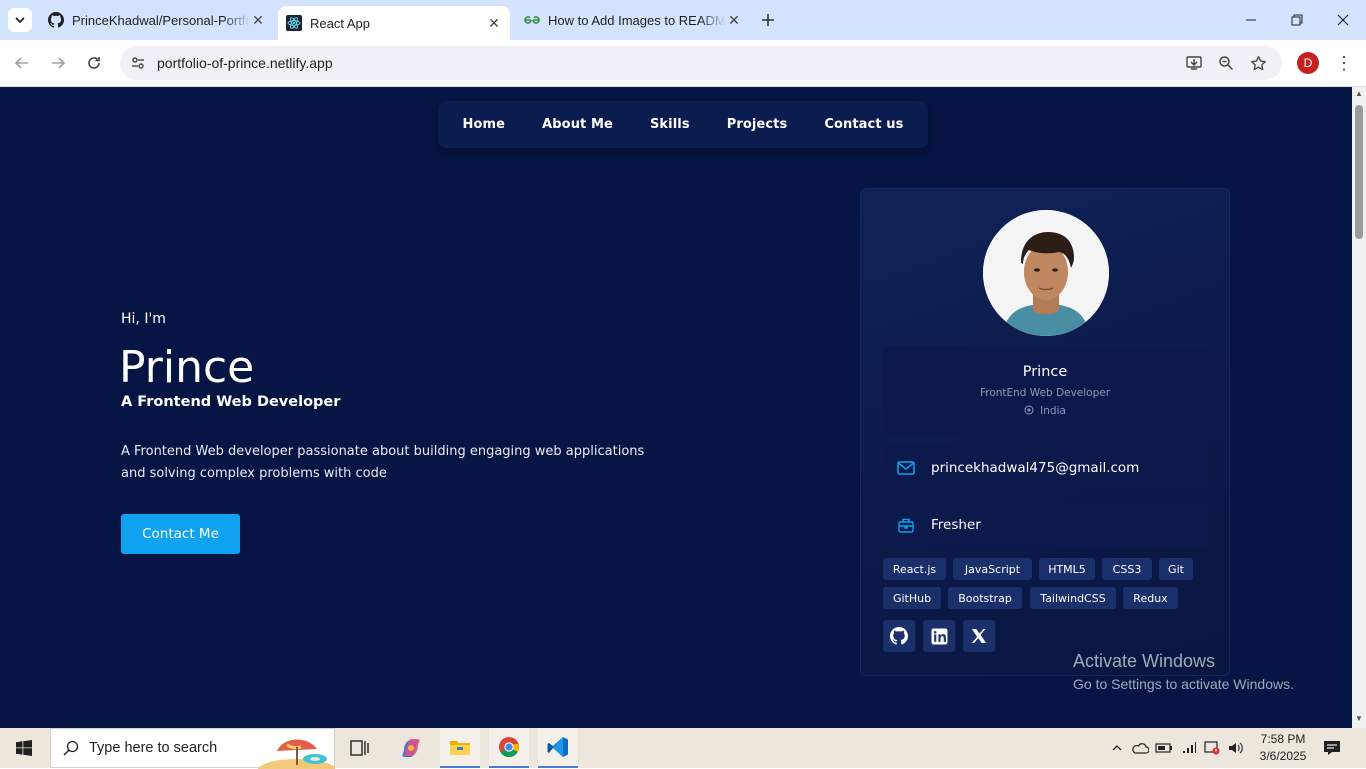  Describe the element at coordinates (757, 124) in the screenshot. I see `nav-projects: Projects` at that location.